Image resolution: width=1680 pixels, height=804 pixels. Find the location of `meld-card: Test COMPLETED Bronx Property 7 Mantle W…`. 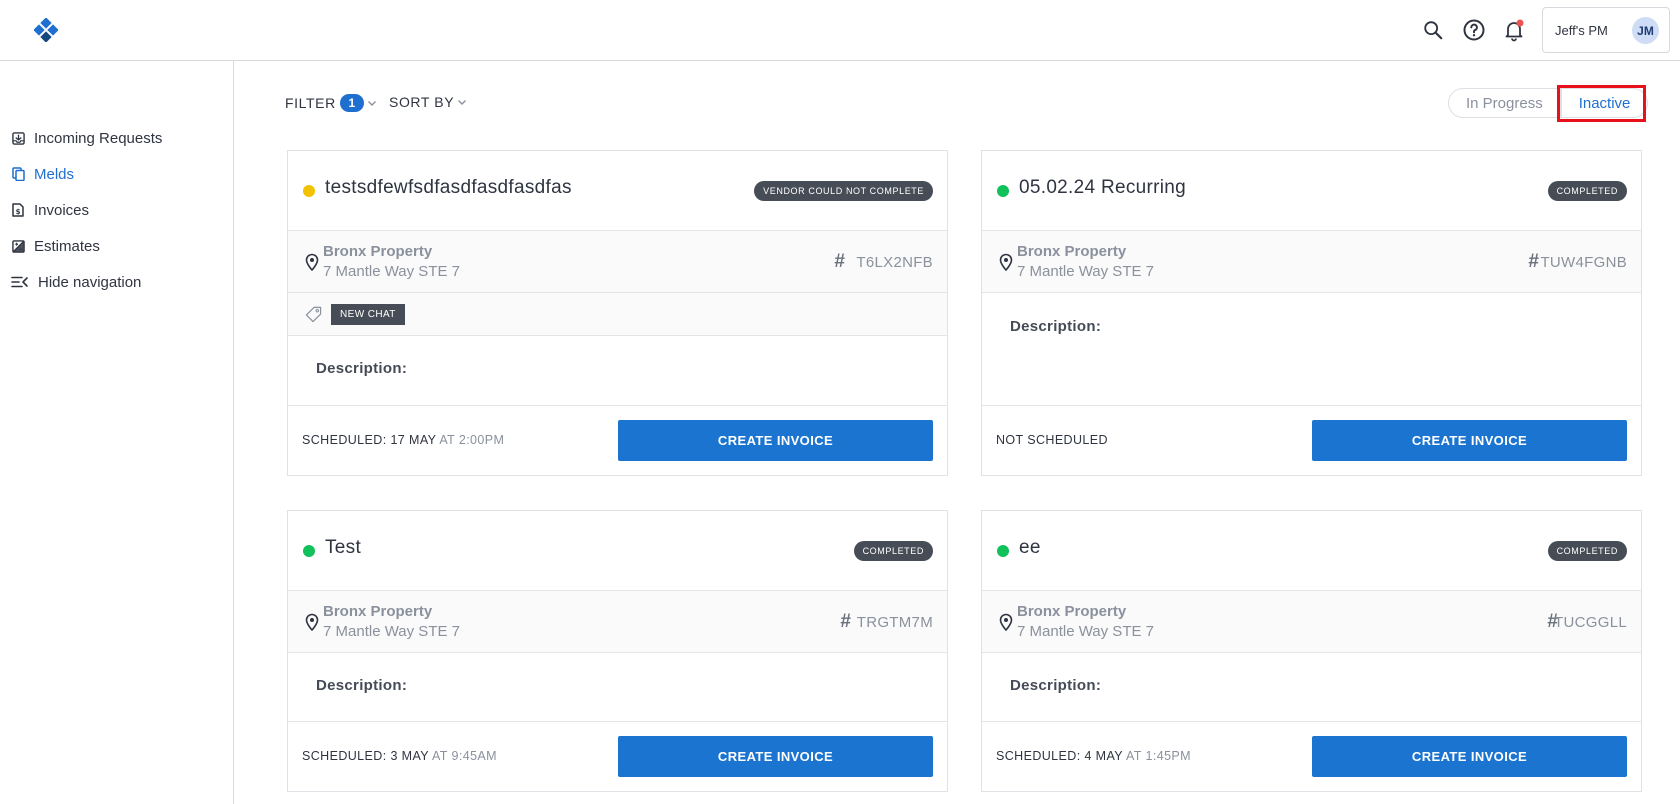

meld-card: Test COMPLETED Bronx Property 7 Mantle W… is located at coordinates (617, 651).